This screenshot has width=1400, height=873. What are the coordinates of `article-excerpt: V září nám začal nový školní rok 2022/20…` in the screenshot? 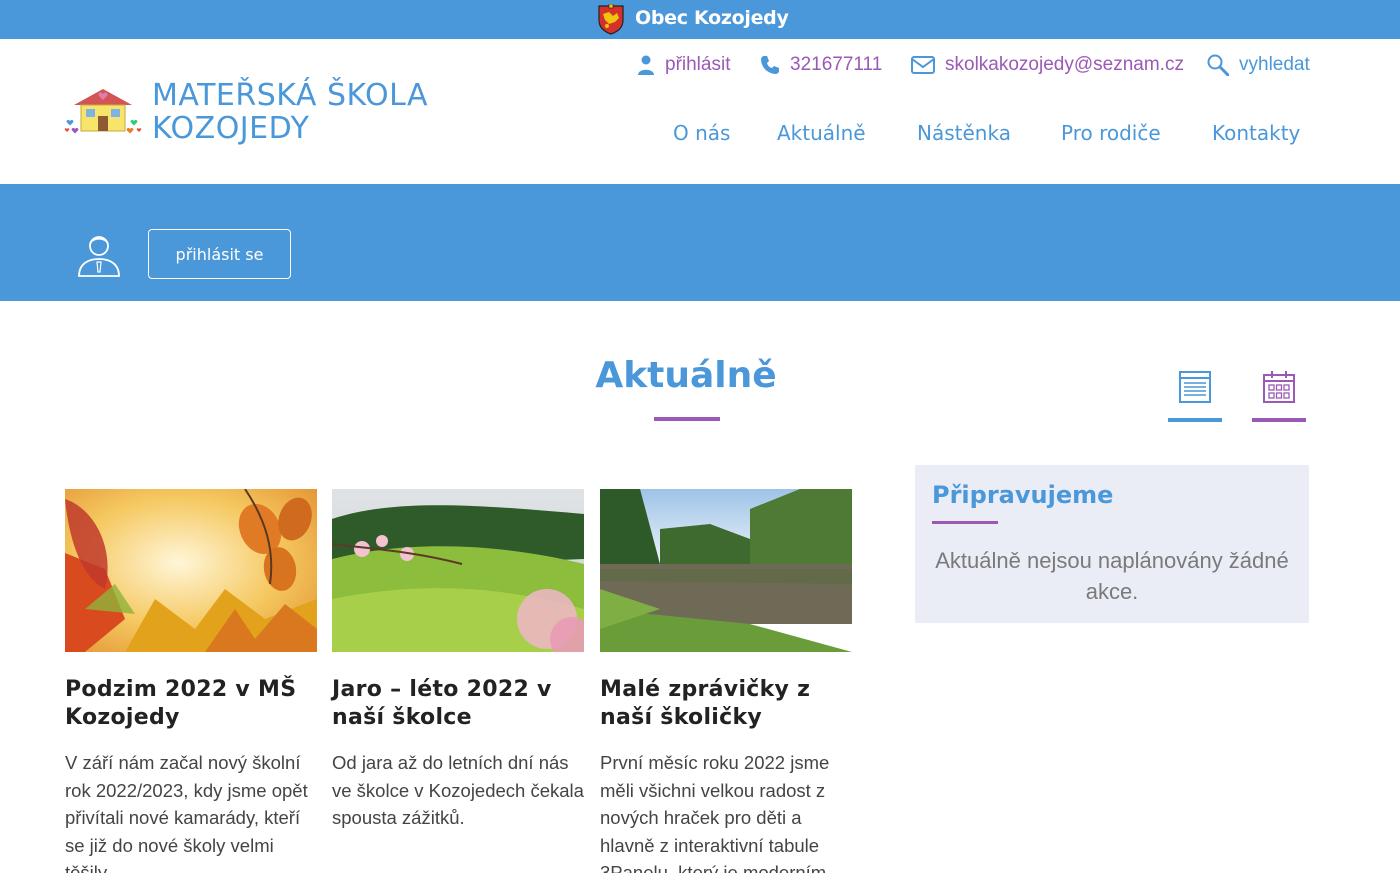 It's located at (186, 812).